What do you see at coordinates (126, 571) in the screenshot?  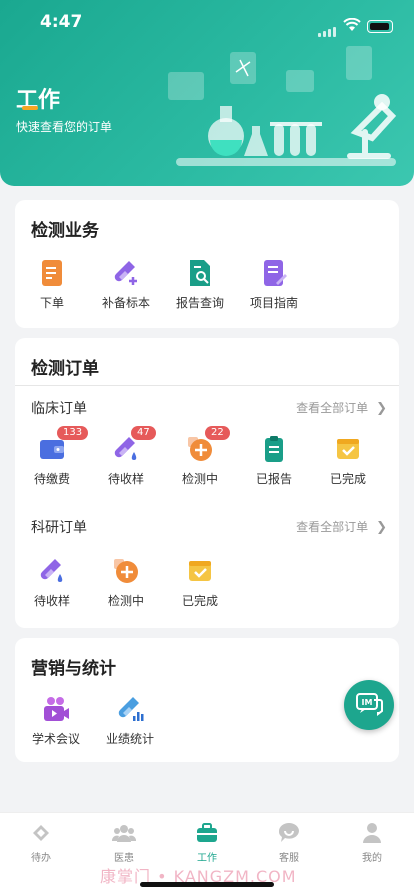 I see `plus-circle-icon` at bounding box center [126, 571].